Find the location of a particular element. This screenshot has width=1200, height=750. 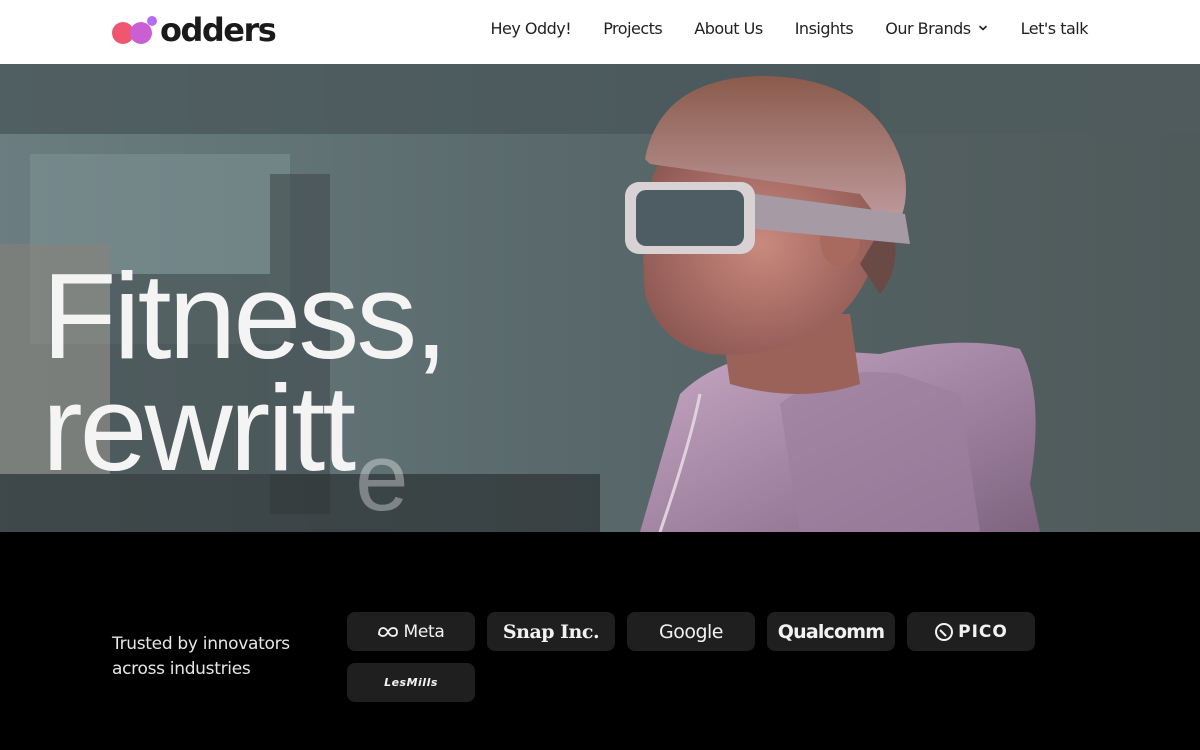

hero-headline-line-2-text: rewritt is located at coordinates (199, 428).